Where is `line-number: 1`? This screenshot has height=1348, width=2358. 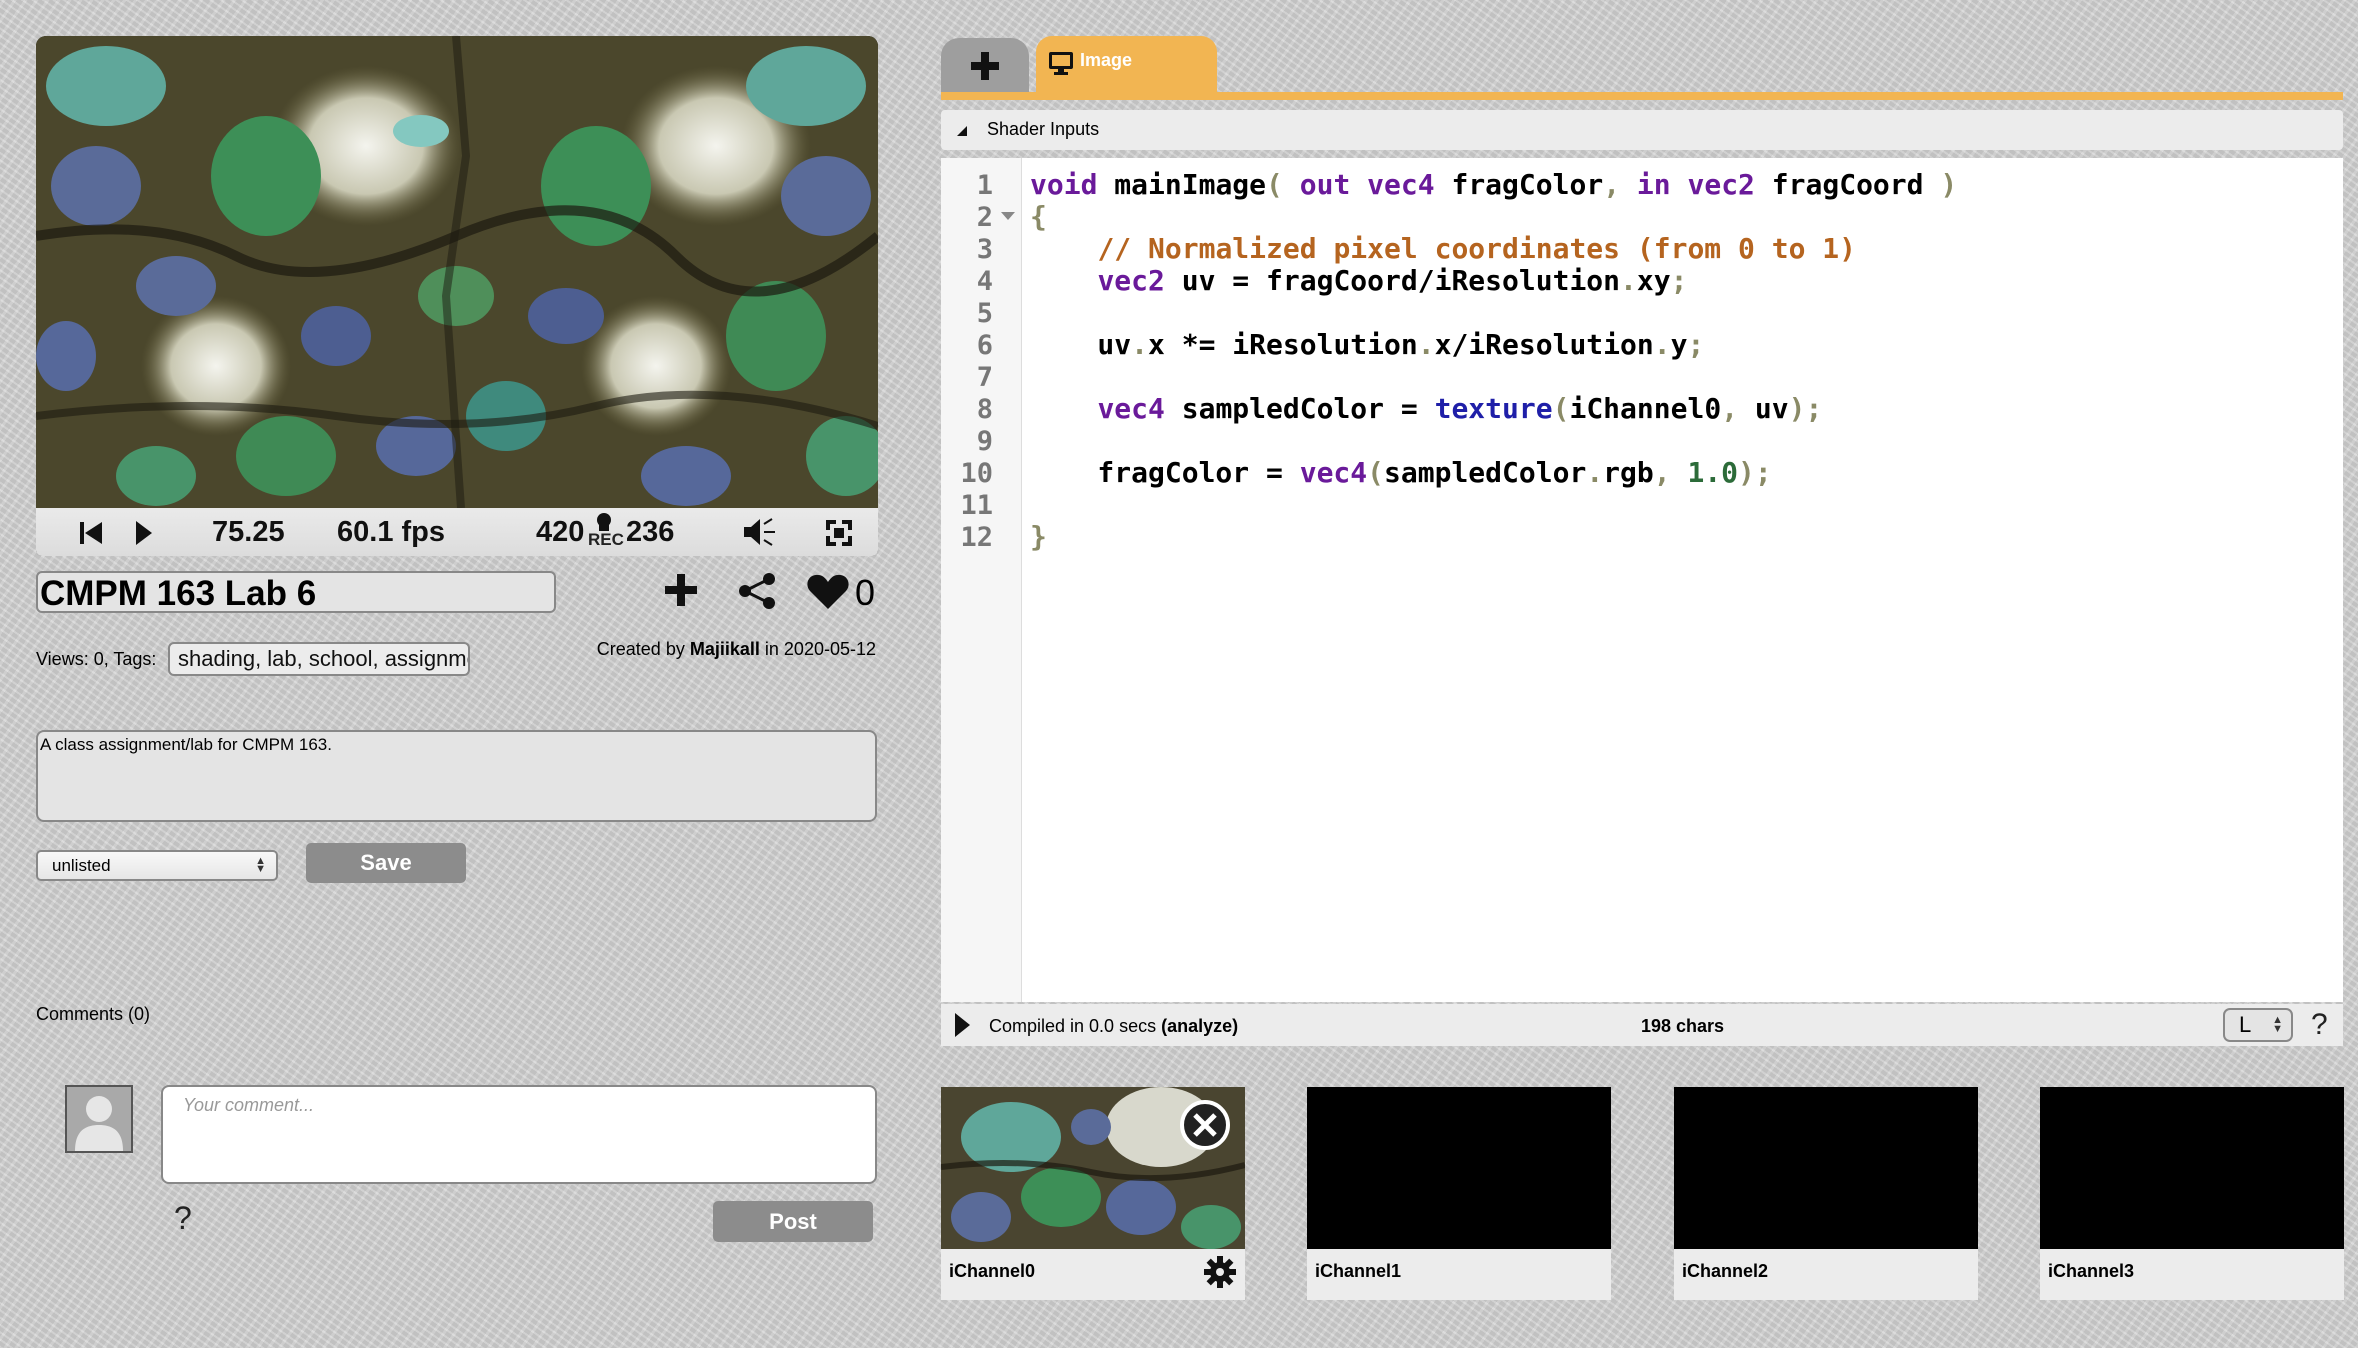 line-number: 1 is located at coordinates (984, 185).